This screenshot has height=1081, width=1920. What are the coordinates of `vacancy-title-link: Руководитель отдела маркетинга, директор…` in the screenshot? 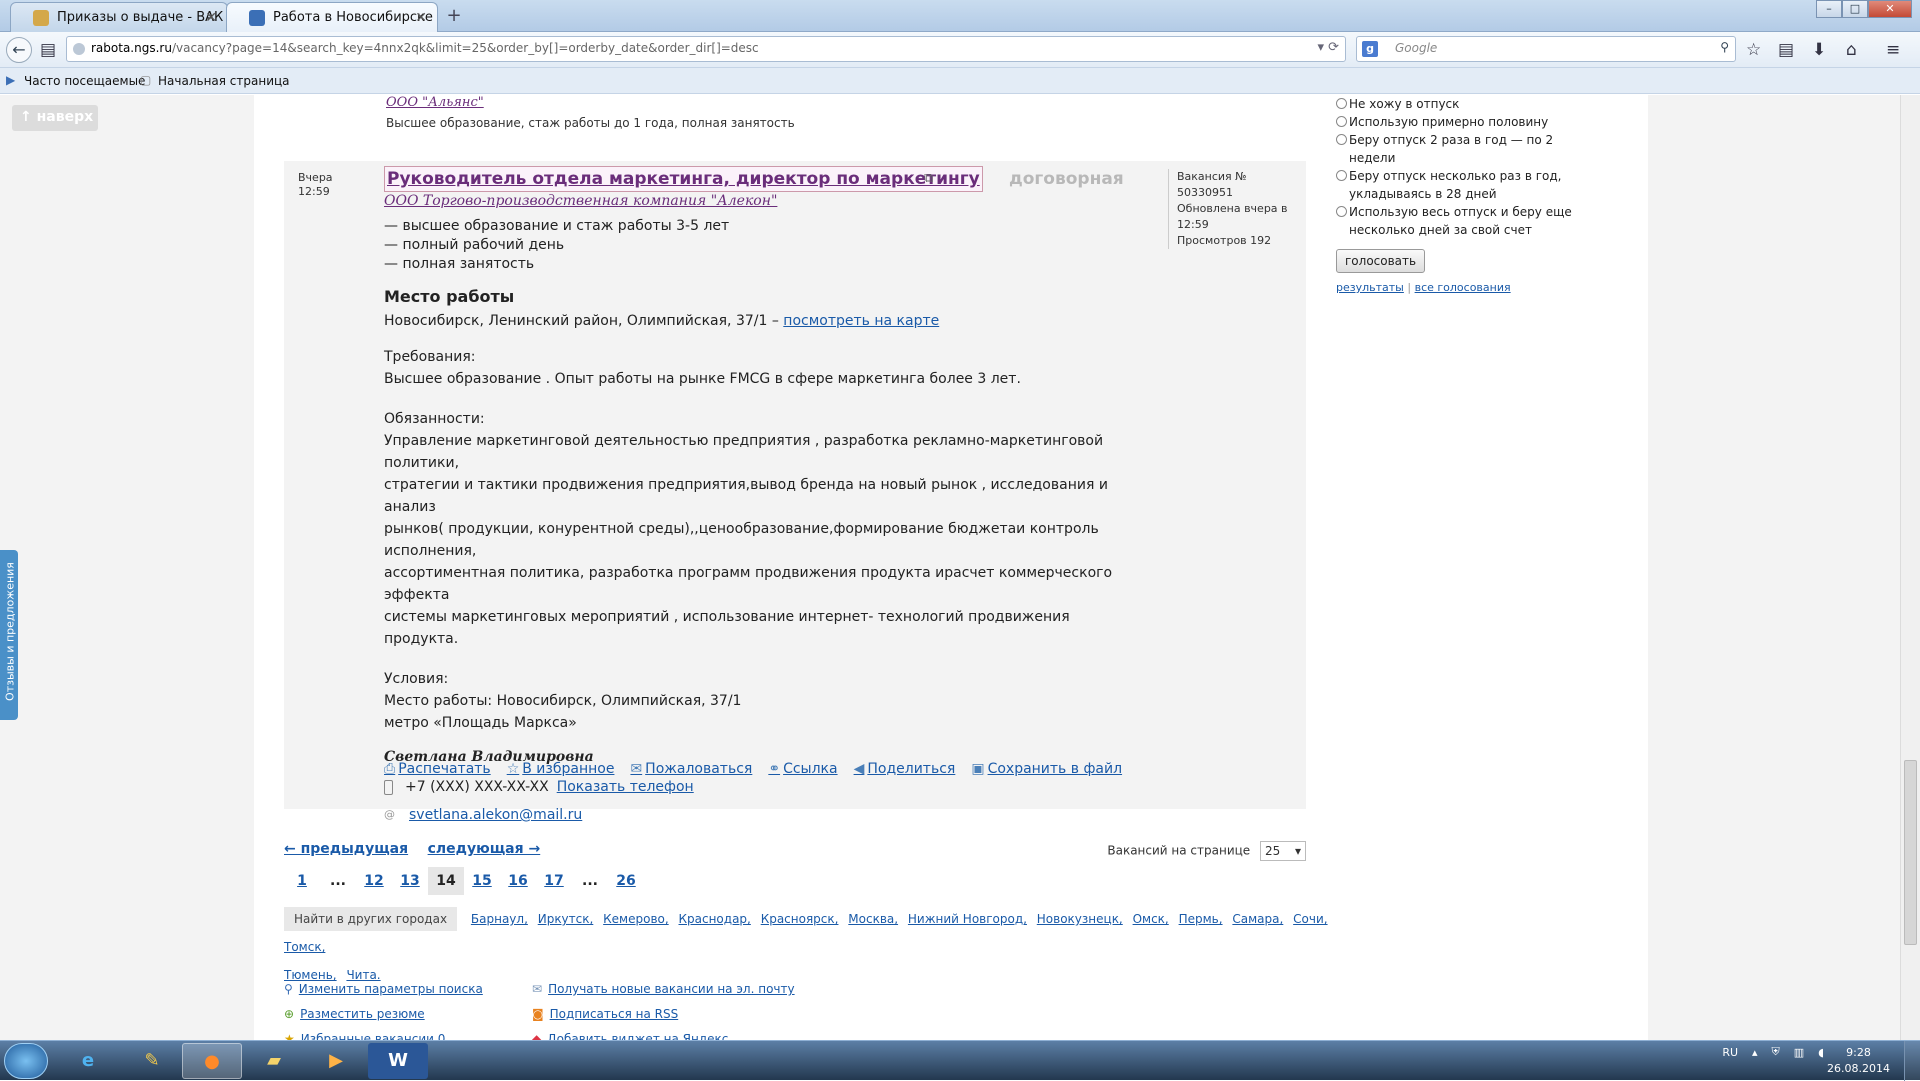 It's located at (683, 179).